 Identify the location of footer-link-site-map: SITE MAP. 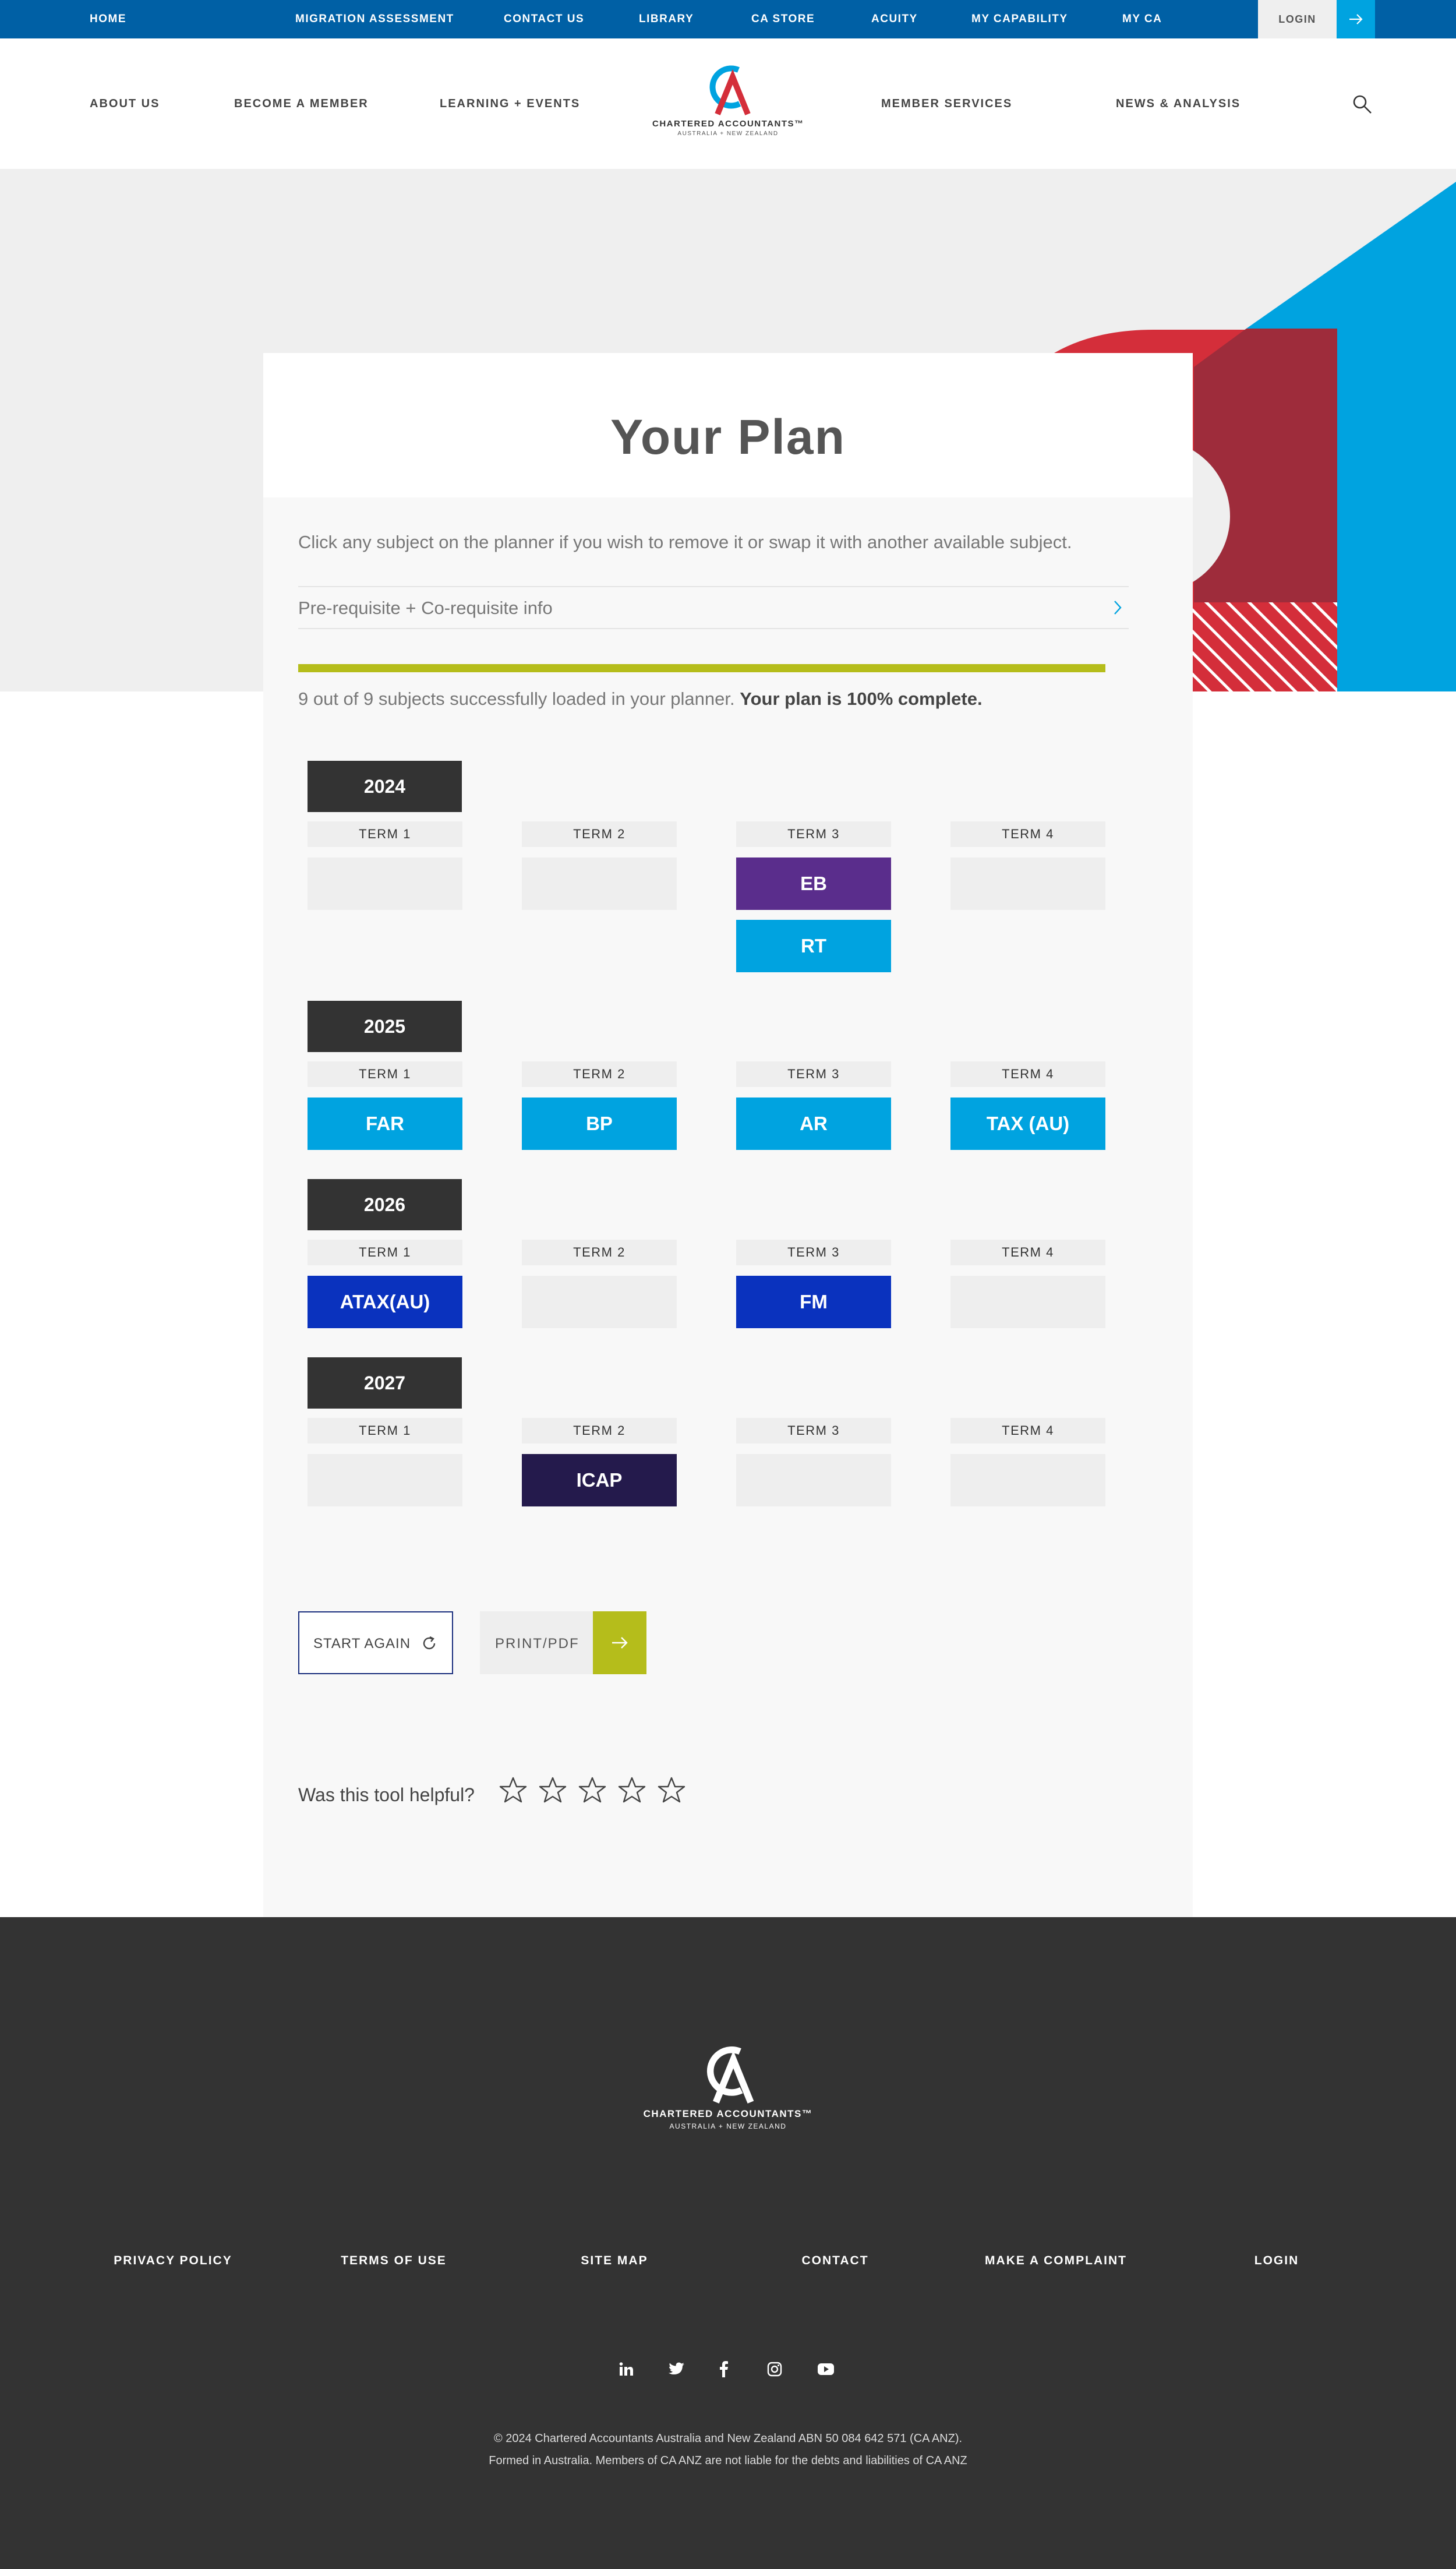
(614, 2261).